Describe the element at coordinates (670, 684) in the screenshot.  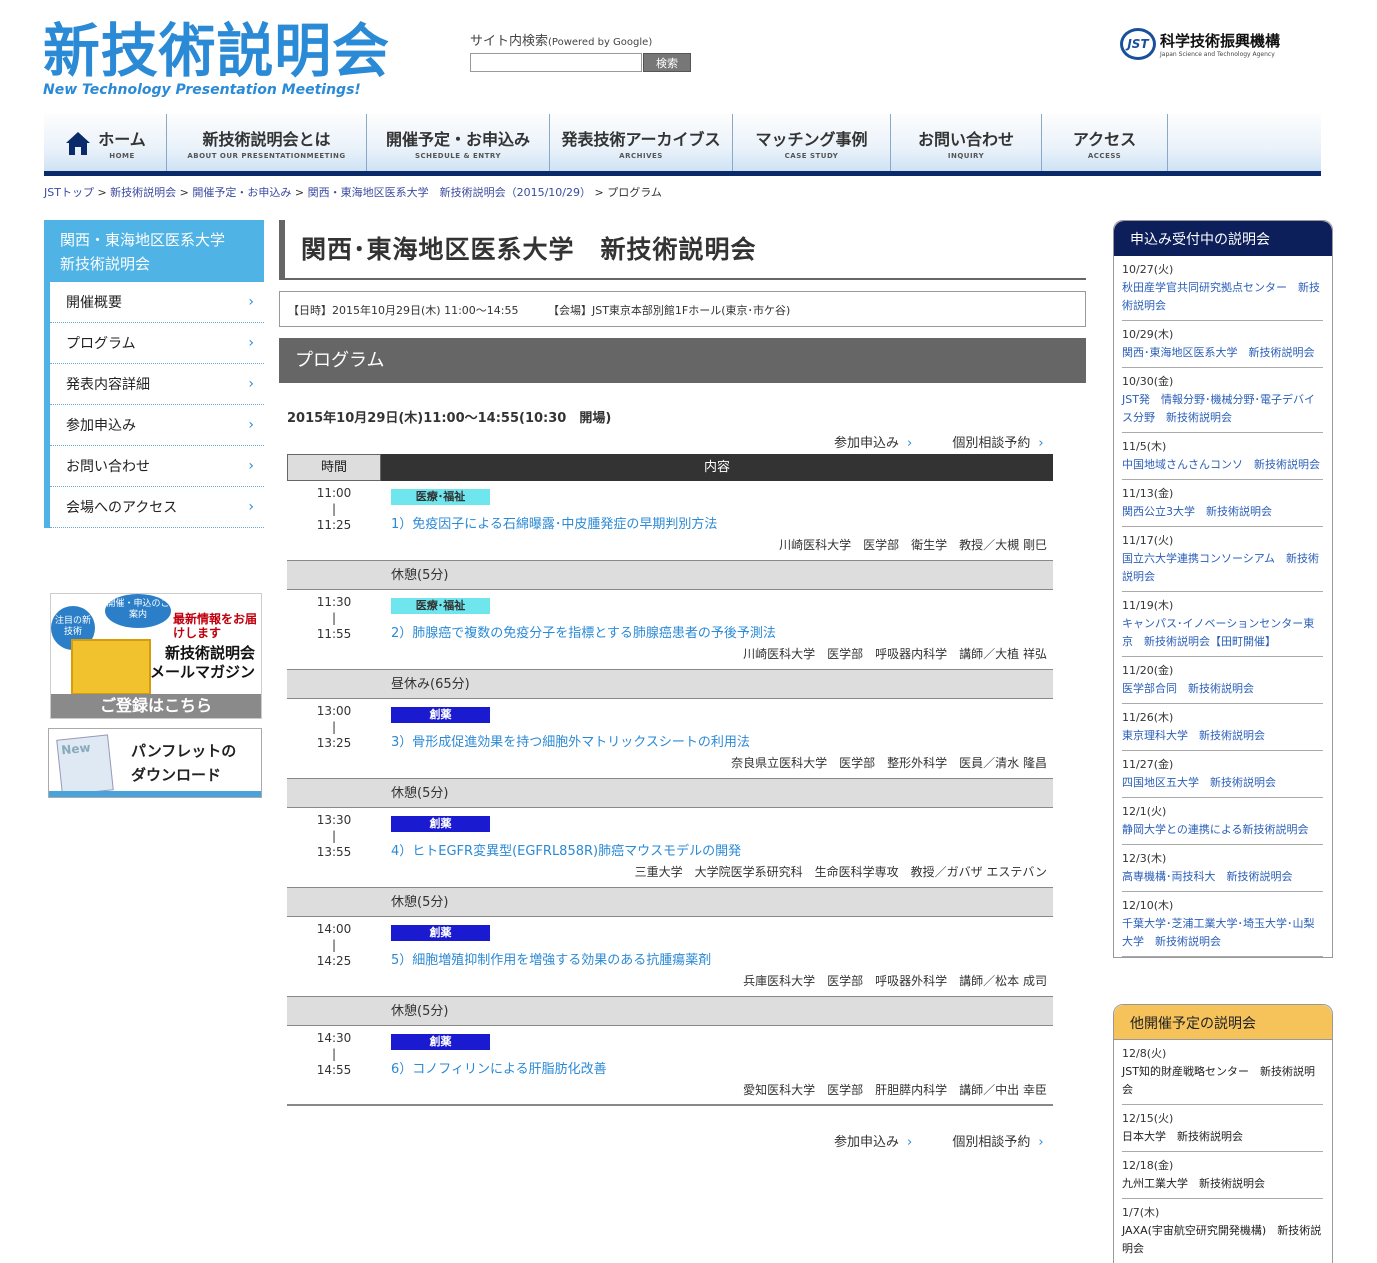
I see `break-row: 昼休み(65分)` at that location.